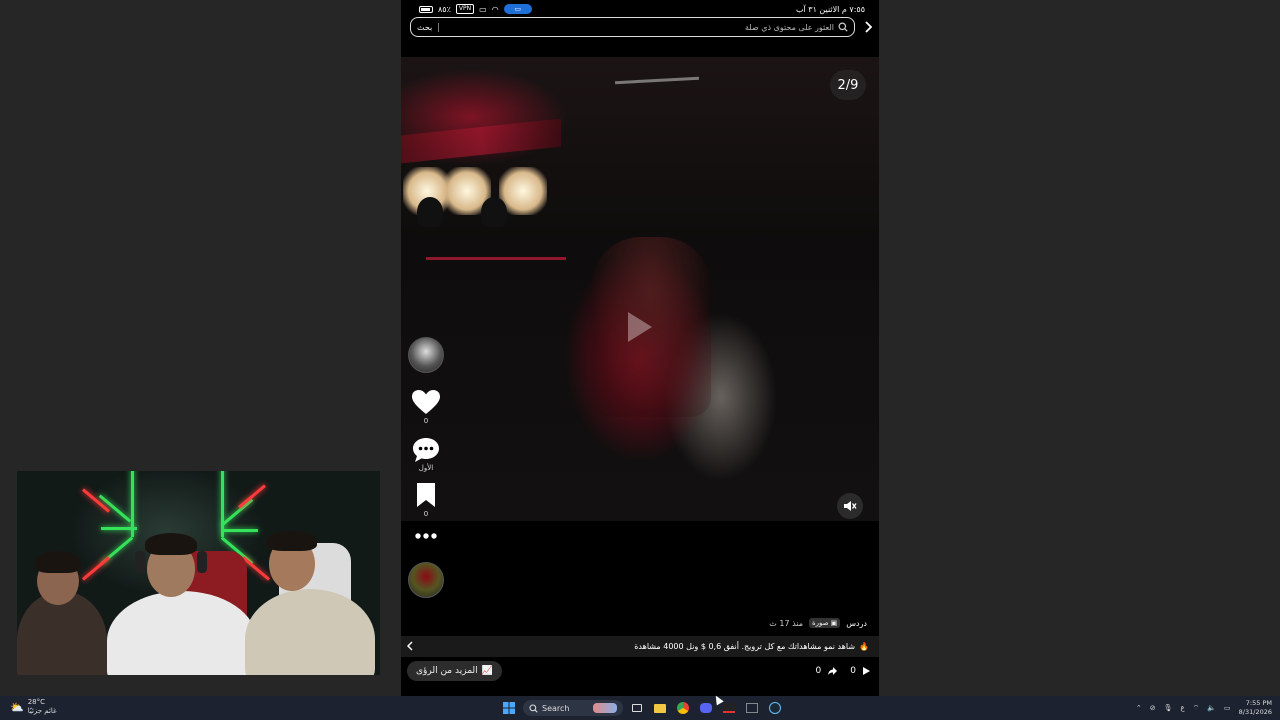 The width and height of the screenshot is (1280, 720). What do you see at coordinates (447, 671) in the screenshot?
I see `more-insights-label: المزيد من الرؤى` at bounding box center [447, 671].